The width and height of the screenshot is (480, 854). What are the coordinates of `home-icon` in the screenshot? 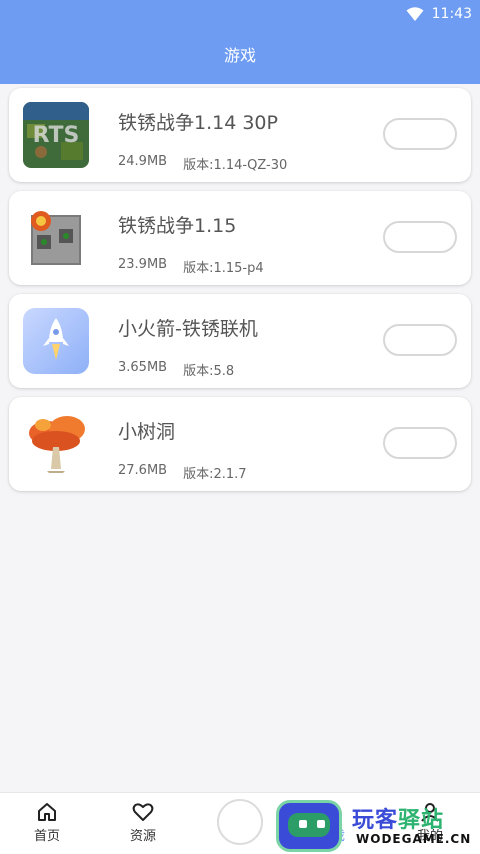 It's located at (47, 812).